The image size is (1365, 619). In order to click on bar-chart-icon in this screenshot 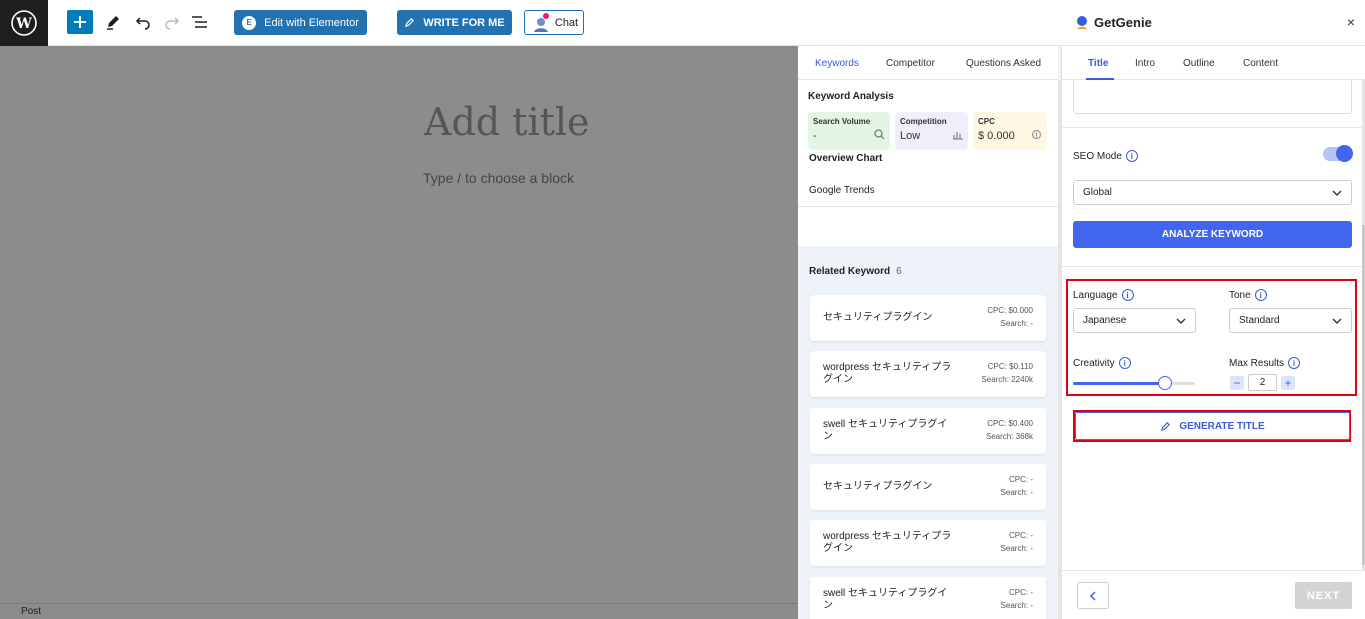, I will do `click(957, 136)`.